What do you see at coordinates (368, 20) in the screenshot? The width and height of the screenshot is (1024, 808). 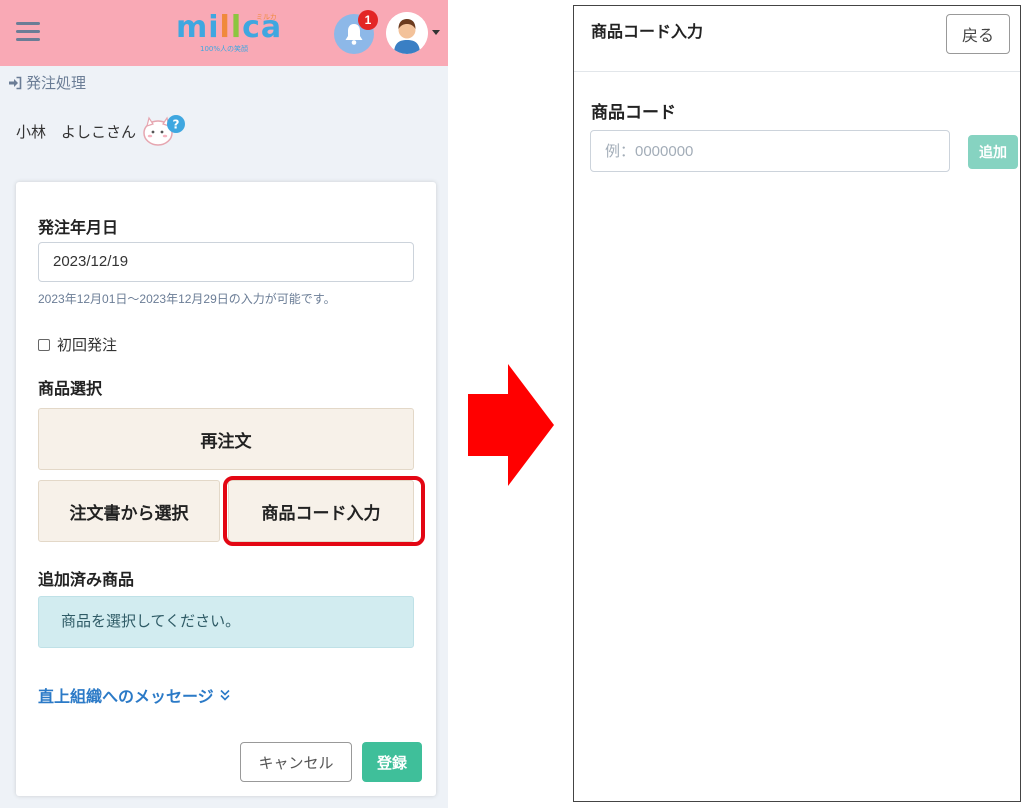 I see `notification-count-badge: 1` at bounding box center [368, 20].